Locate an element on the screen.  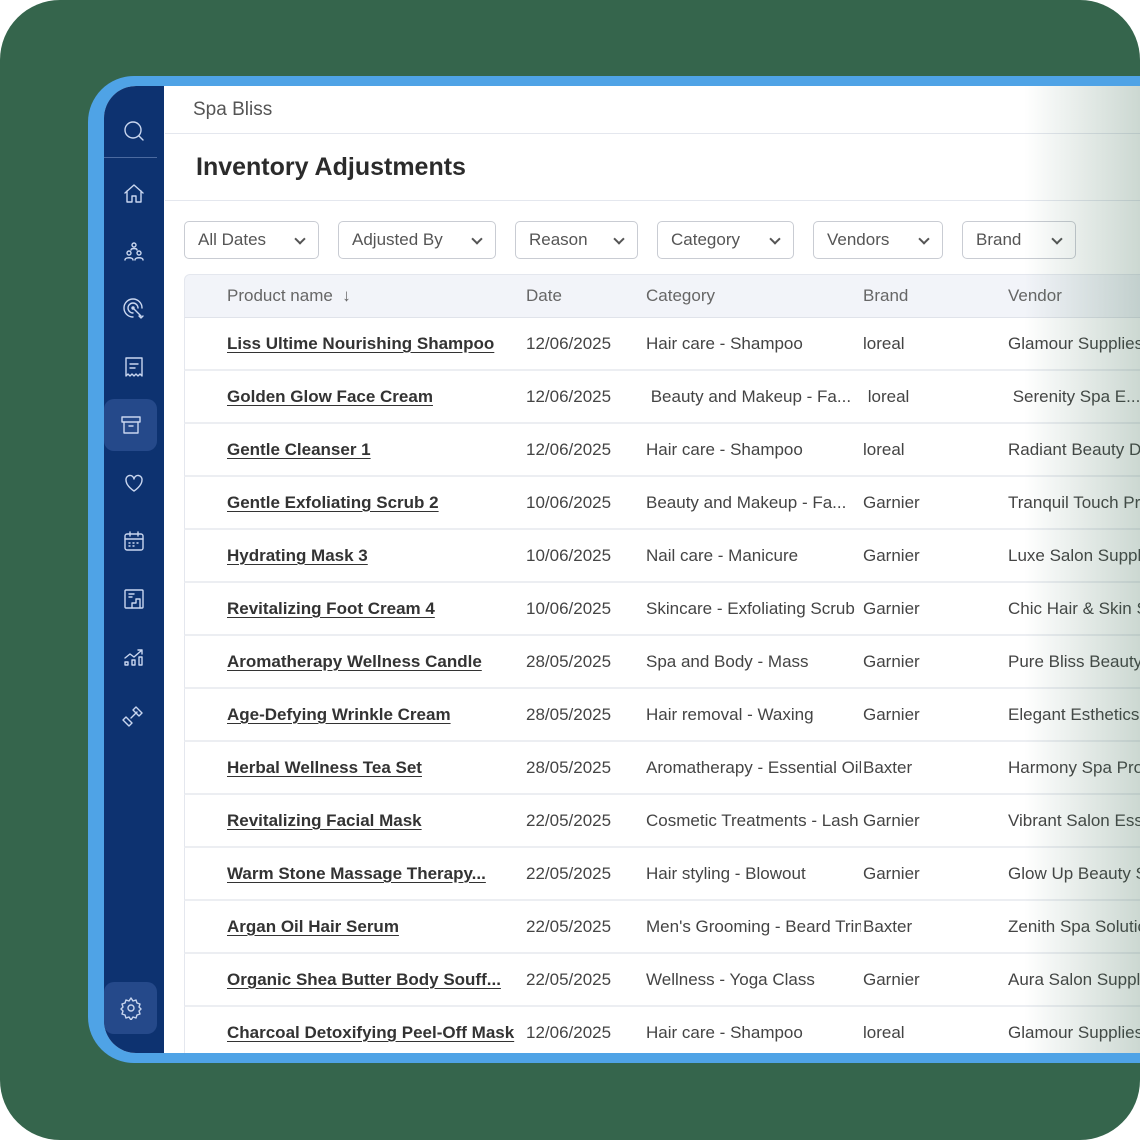
analytics-icon is located at coordinates (134, 657).